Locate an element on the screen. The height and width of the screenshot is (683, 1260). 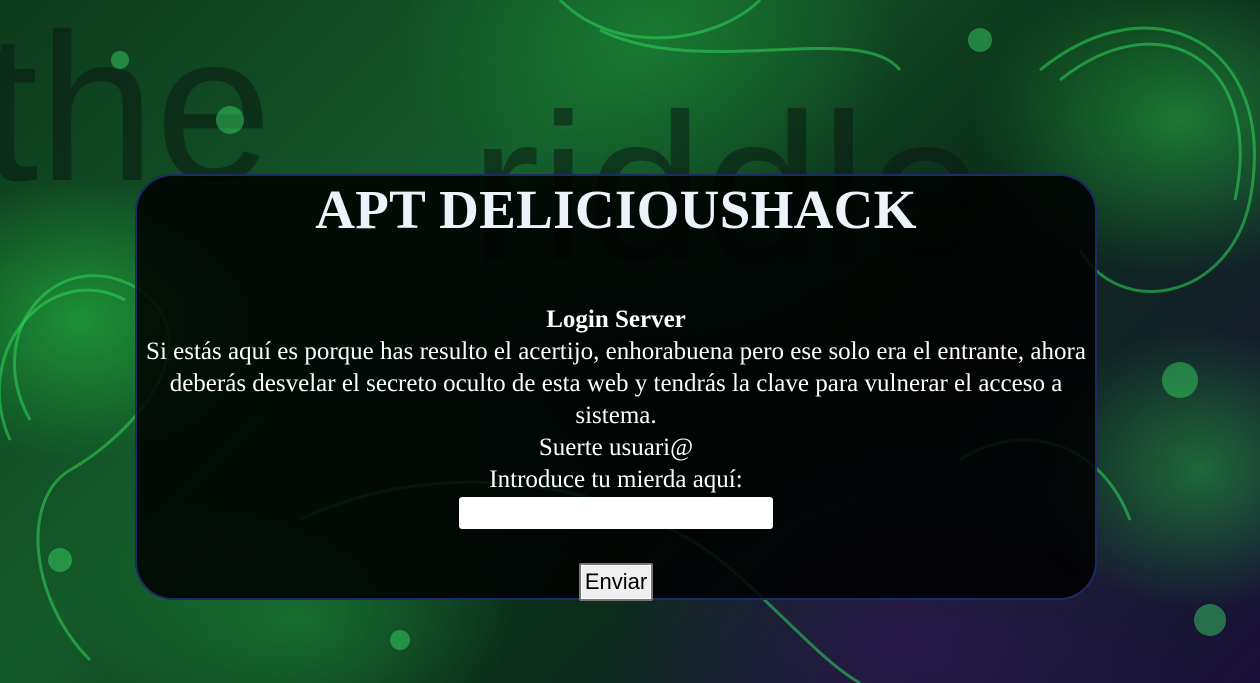
answer-input is located at coordinates (616, 513).